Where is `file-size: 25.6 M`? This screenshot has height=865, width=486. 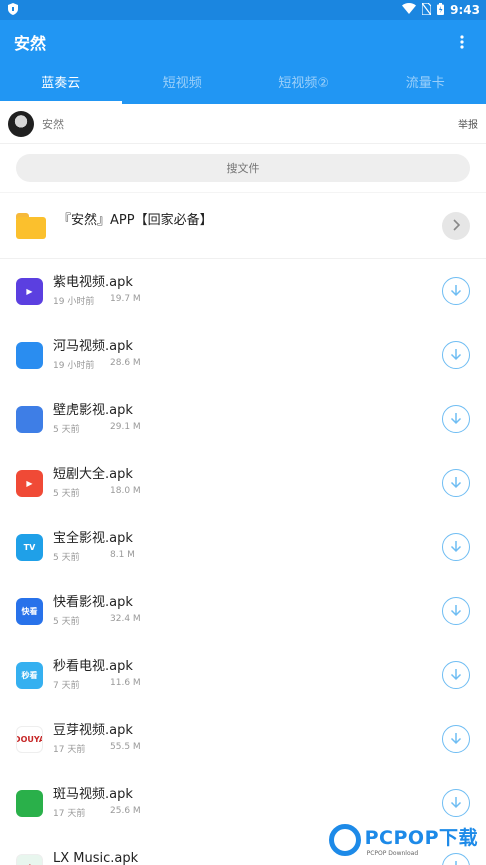 file-size: 25.6 M is located at coordinates (125, 811).